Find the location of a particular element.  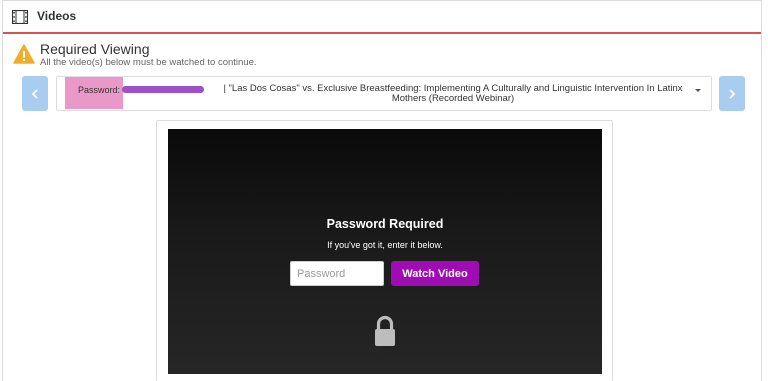

panel-header: Videos is located at coordinates (382, 17).